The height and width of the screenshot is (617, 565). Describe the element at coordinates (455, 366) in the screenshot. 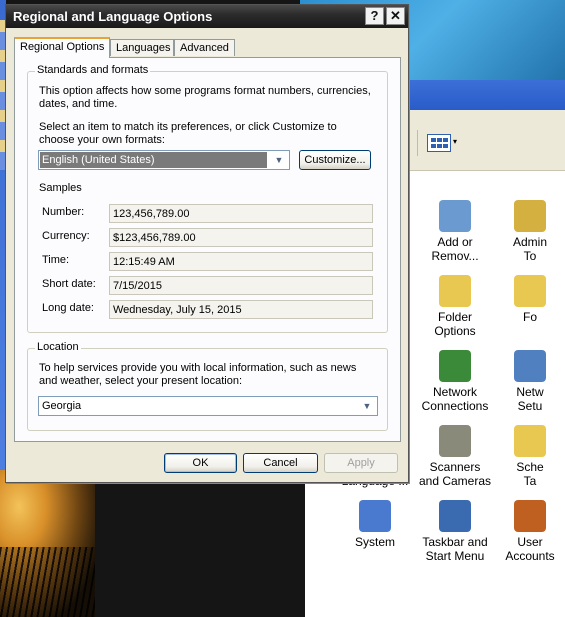

I see `network-connections-icon` at that location.